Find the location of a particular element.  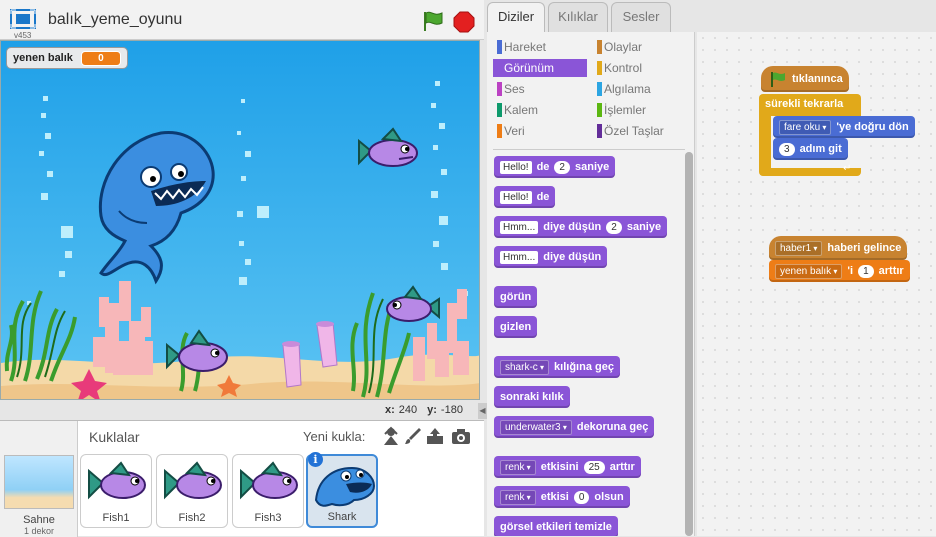

amount-input: 25 is located at coordinates (594, 467).